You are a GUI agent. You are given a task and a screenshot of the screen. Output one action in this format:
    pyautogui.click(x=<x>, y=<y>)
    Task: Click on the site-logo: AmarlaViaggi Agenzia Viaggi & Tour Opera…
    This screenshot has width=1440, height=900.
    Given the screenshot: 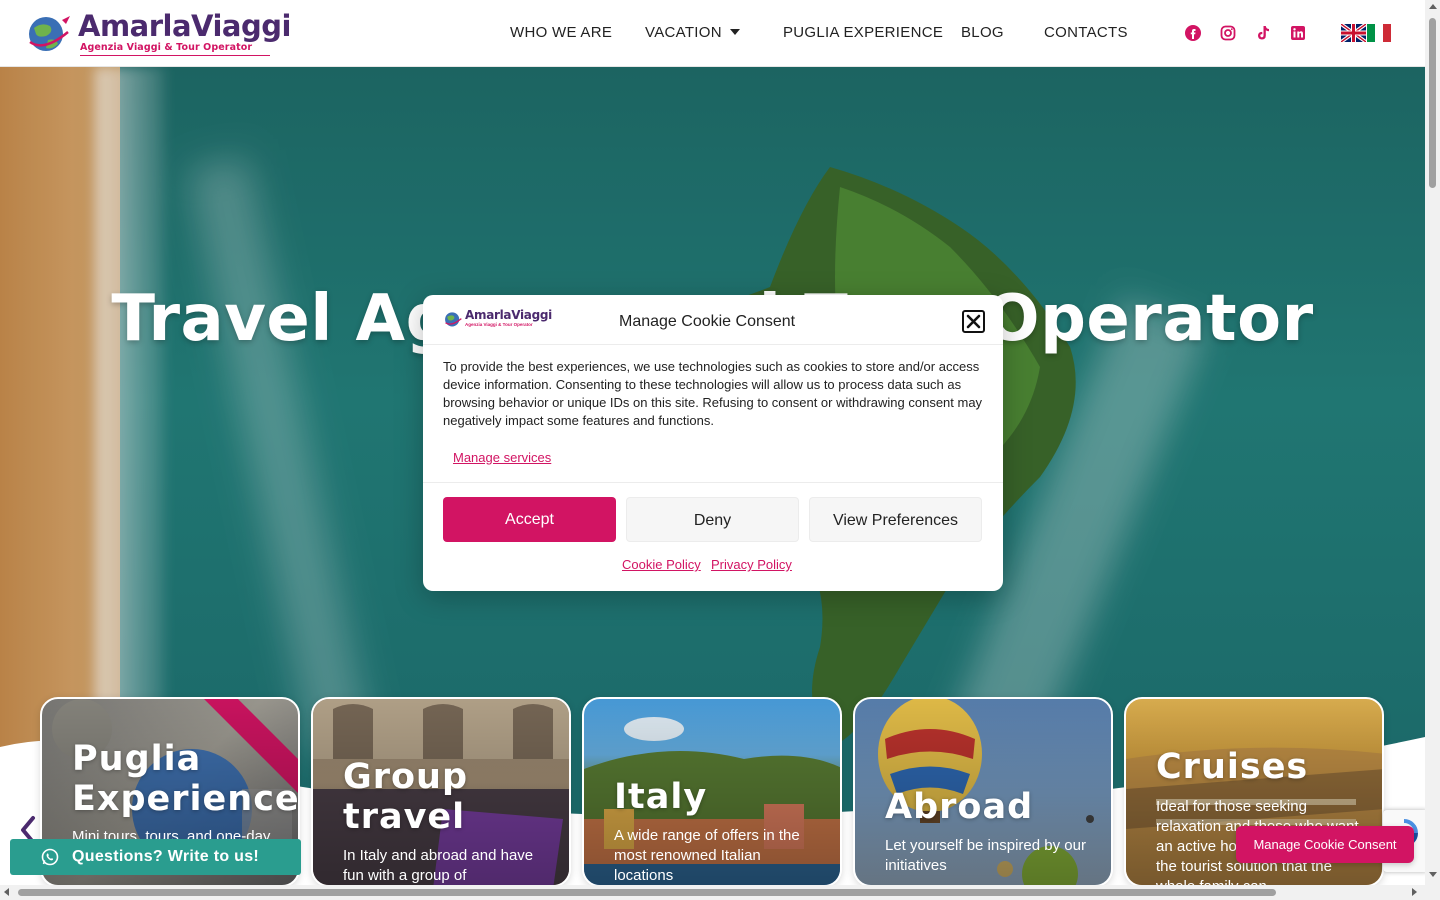 What is the action you would take?
    pyautogui.click(x=157, y=33)
    